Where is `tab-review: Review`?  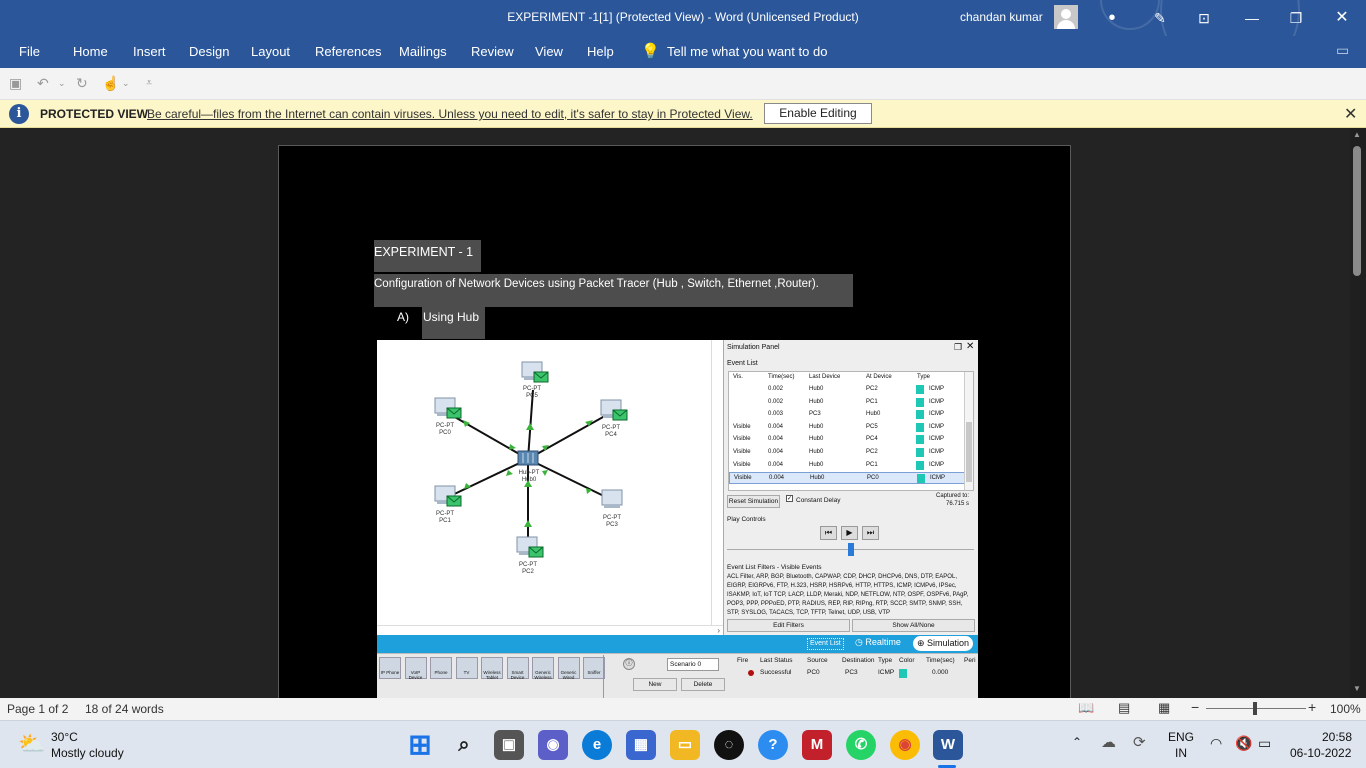
tab-review: Review is located at coordinates (492, 51).